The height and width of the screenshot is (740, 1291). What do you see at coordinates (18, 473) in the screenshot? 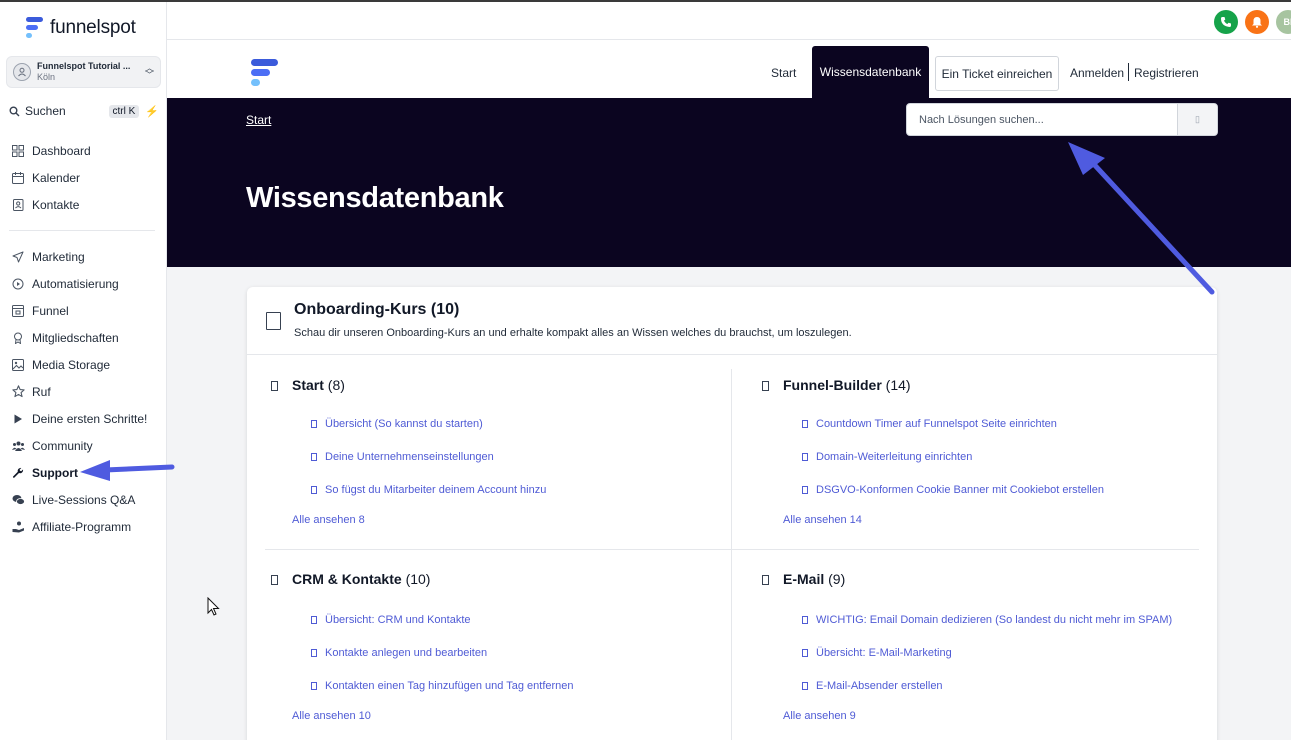
I see `wrench-icon` at bounding box center [18, 473].